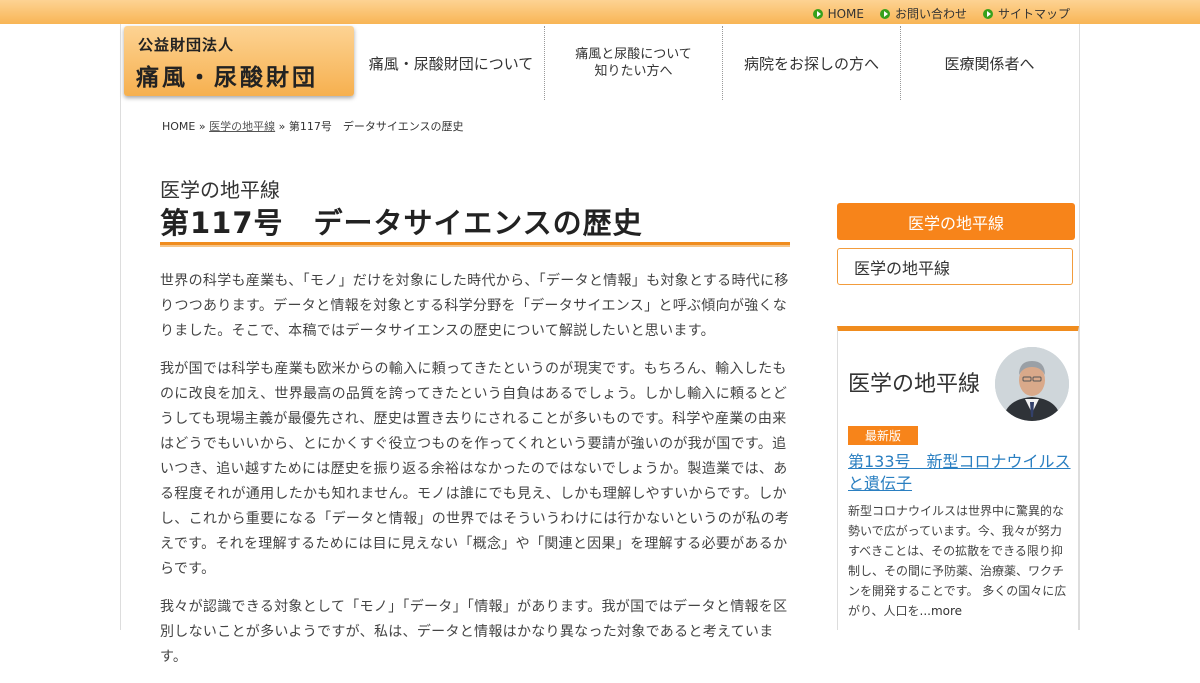 The image size is (1200, 683). I want to click on author-portrait, so click(1032, 384).